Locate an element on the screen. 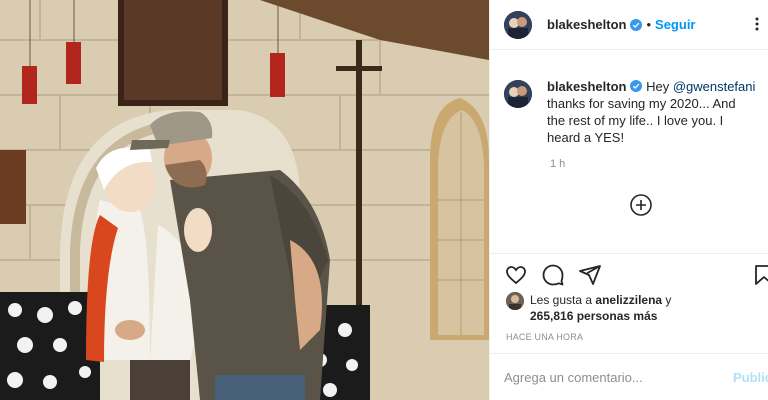  likes-count: 265,816 personas más is located at coordinates (593, 316).